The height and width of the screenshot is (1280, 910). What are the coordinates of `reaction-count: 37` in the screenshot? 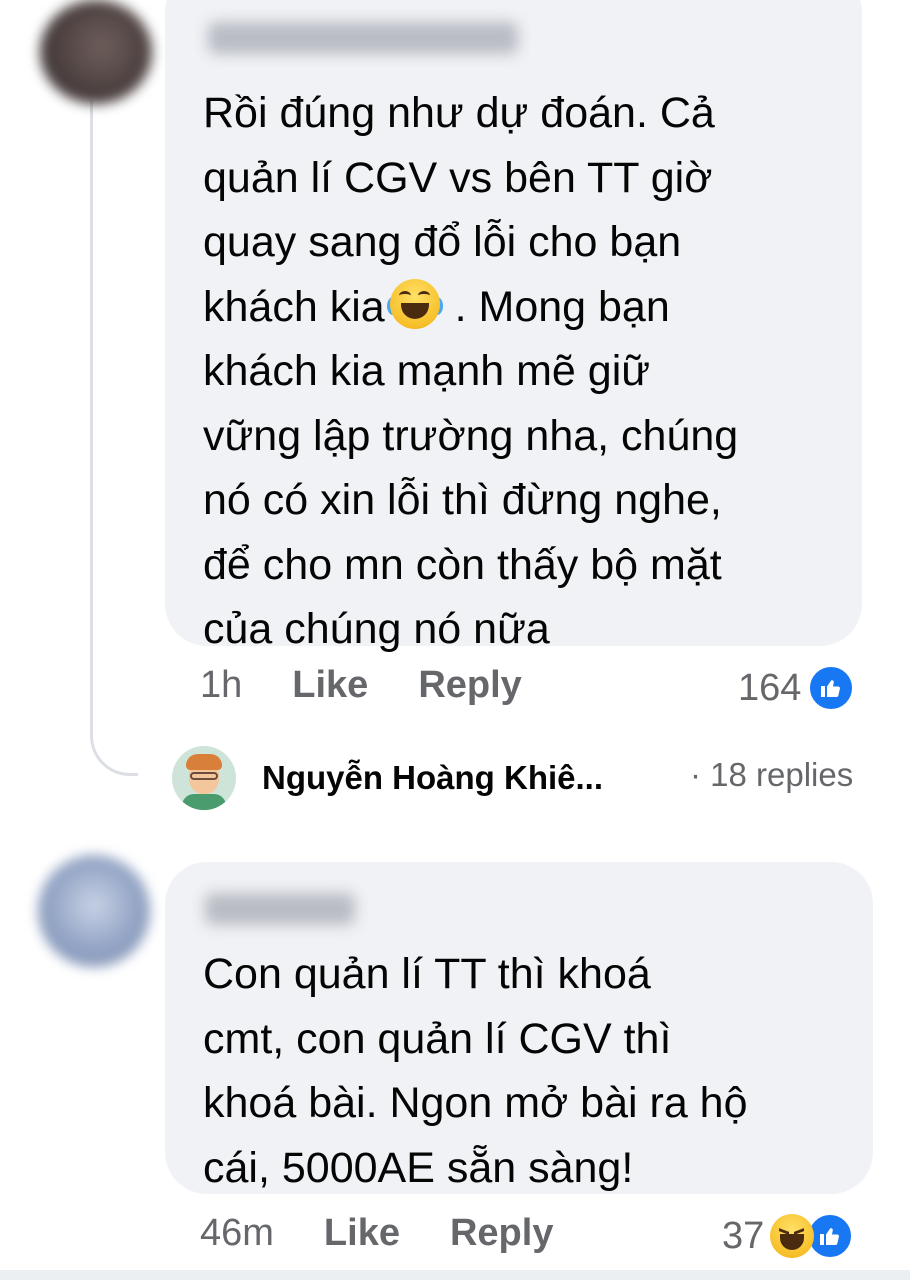 It's located at (743, 1235).